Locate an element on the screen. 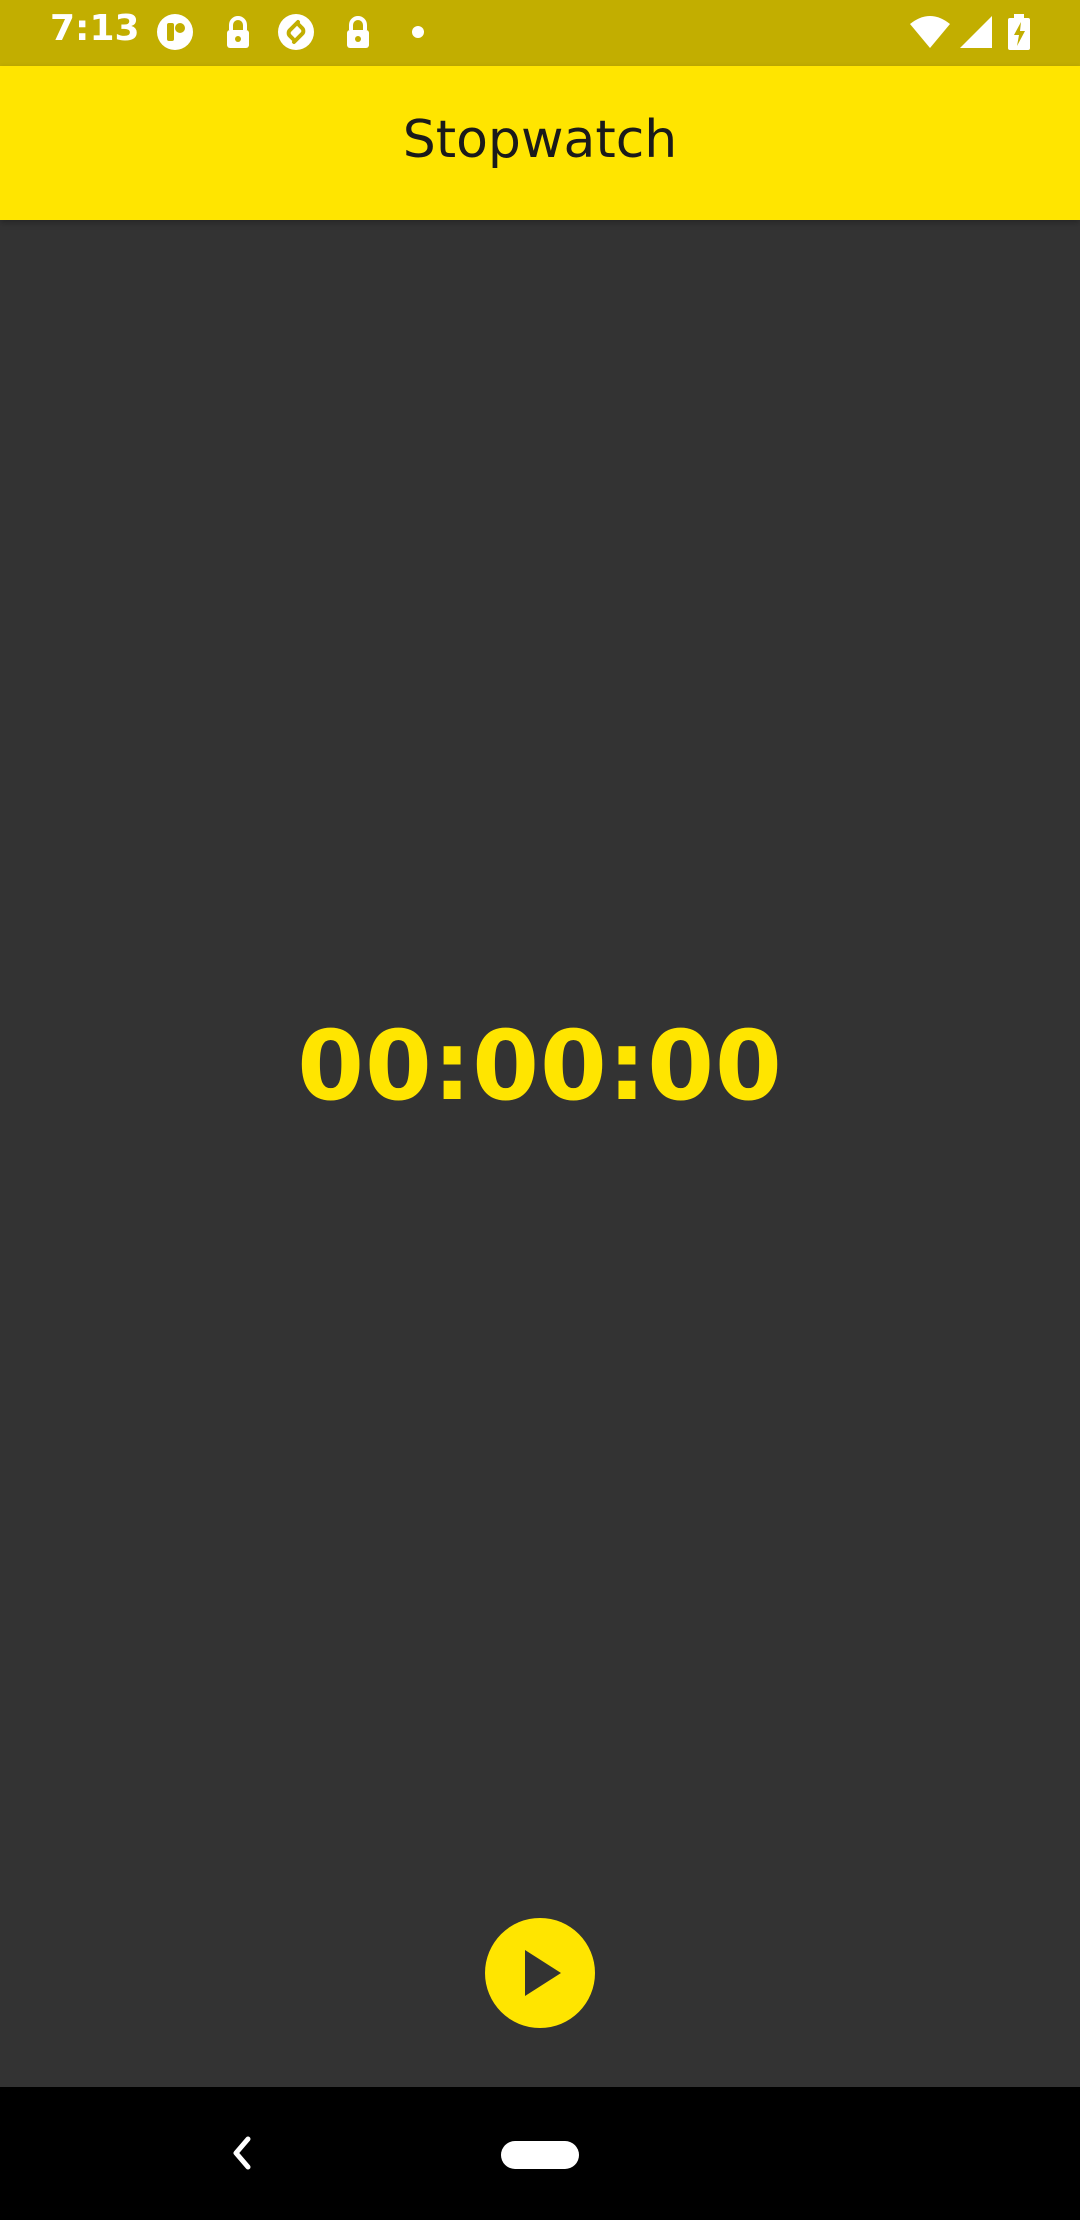 The height and width of the screenshot is (2220, 1080). page-title: Stopwatch is located at coordinates (540, 140).